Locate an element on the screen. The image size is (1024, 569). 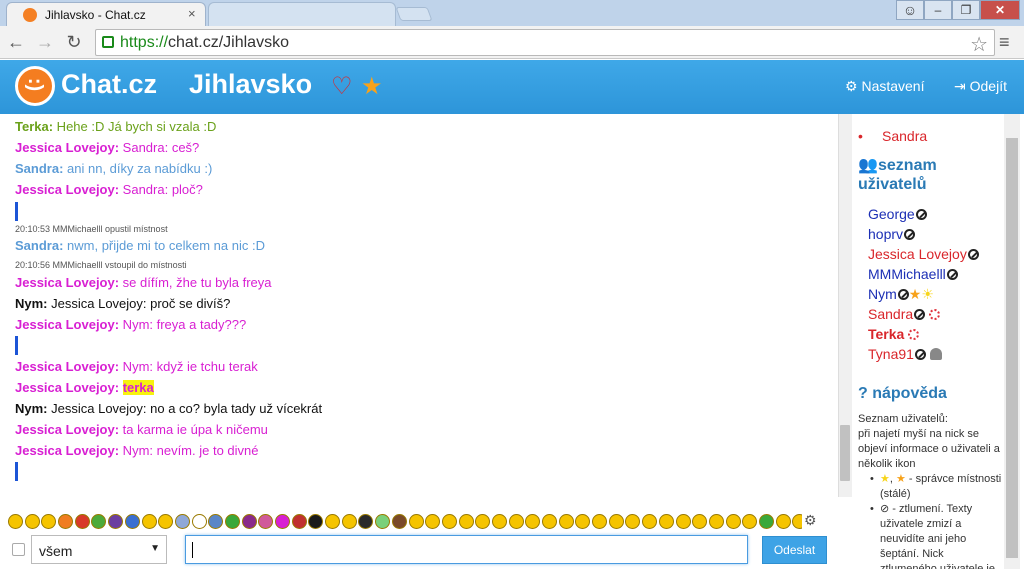
tab-close-icon: × is located at coordinates (192, 13).